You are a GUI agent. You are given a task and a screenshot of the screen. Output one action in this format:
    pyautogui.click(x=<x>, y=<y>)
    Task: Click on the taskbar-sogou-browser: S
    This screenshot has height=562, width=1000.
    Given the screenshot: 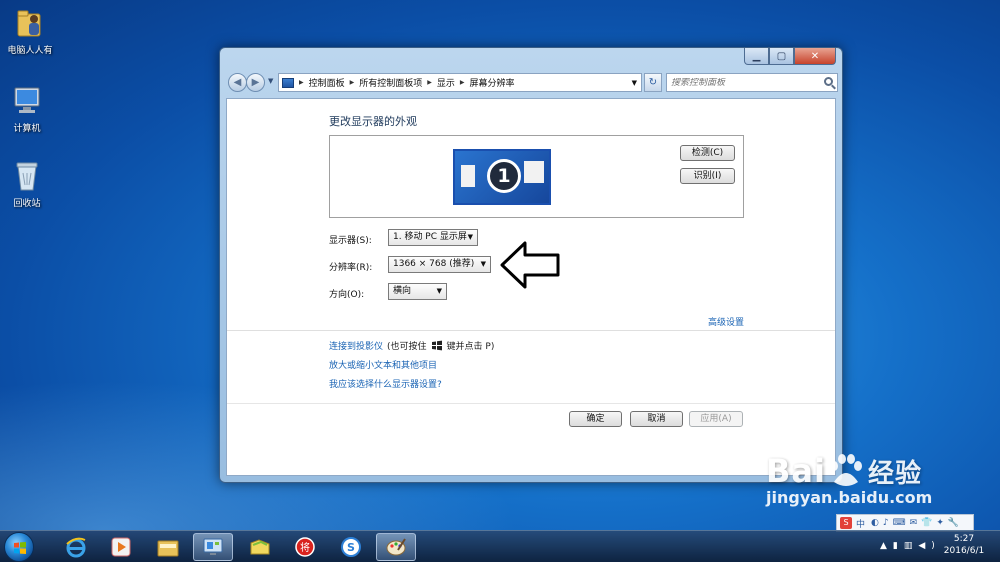 What is the action you would take?
    pyautogui.click(x=351, y=547)
    